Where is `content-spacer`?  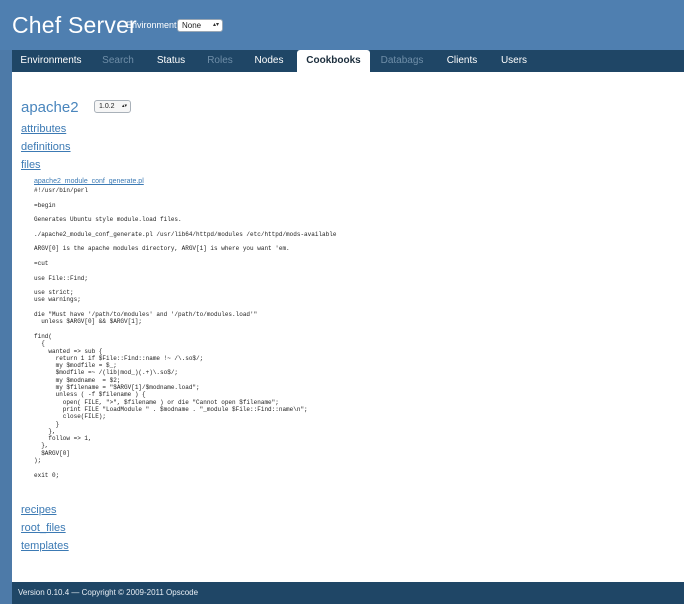 content-spacer is located at coordinates (348, 575).